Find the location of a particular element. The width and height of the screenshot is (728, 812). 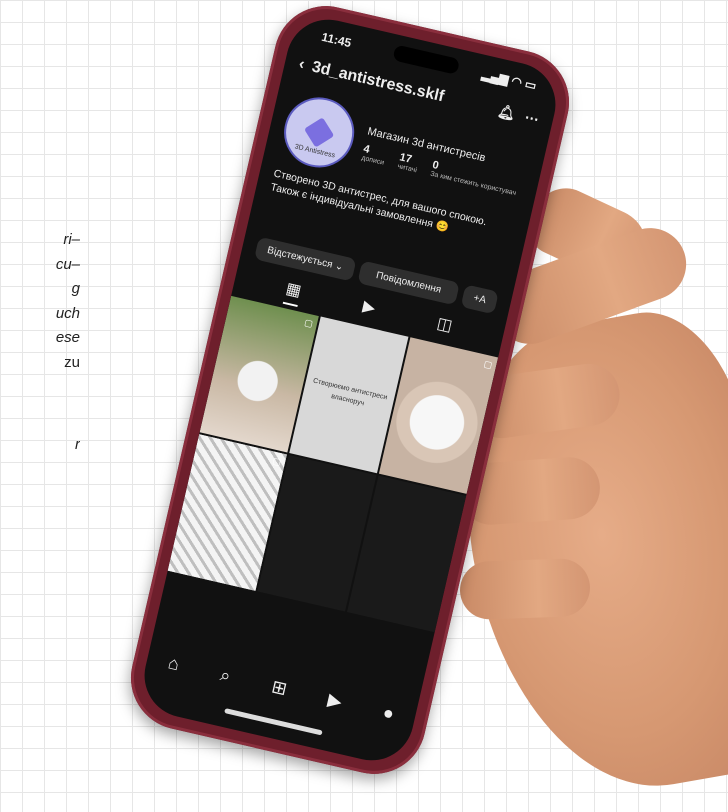

home-indicator is located at coordinates (273, 722).